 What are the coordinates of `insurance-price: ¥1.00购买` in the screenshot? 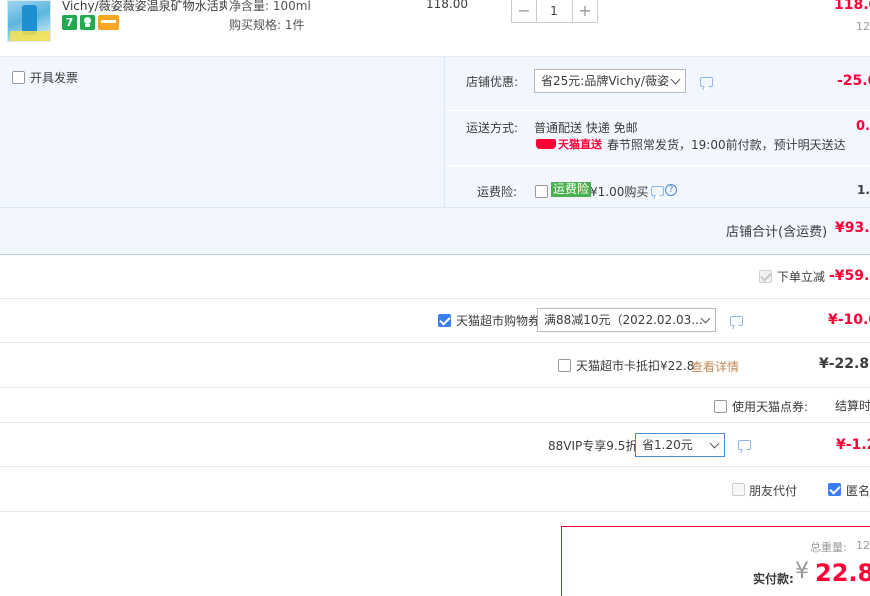 It's located at (619, 192).